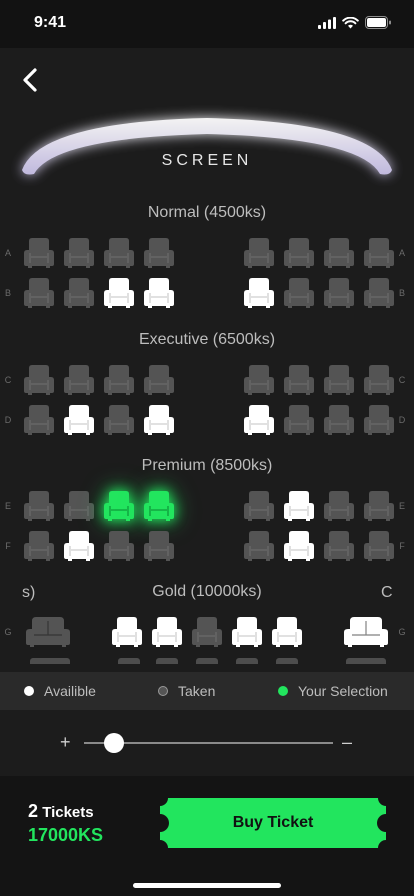 The width and height of the screenshot is (414, 896). Describe the element at coordinates (339, 380) in the screenshot. I see `seat-c7` at that location.